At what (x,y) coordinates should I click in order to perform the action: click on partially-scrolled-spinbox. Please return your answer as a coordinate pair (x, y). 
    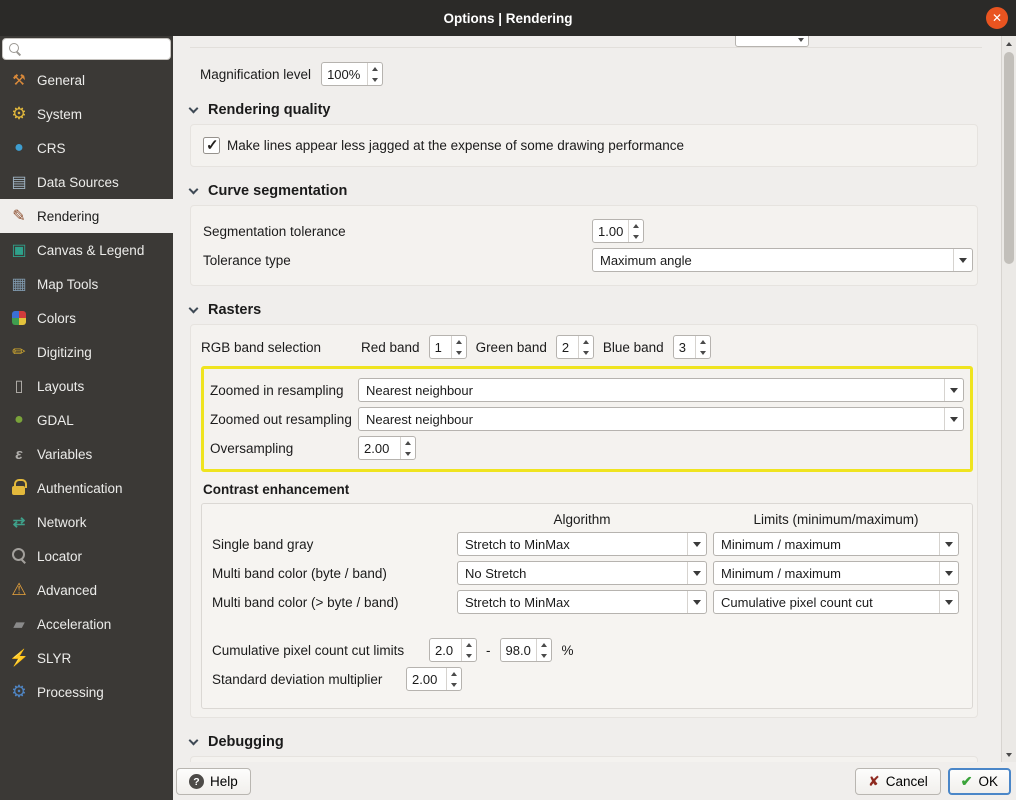
    Looking at the image, I should click on (772, 41).